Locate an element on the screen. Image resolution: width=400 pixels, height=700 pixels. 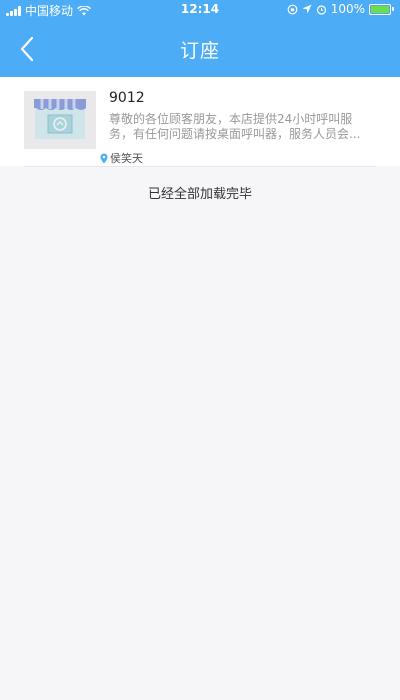
battery-percent: 100% is located at coordinates (347, 9).